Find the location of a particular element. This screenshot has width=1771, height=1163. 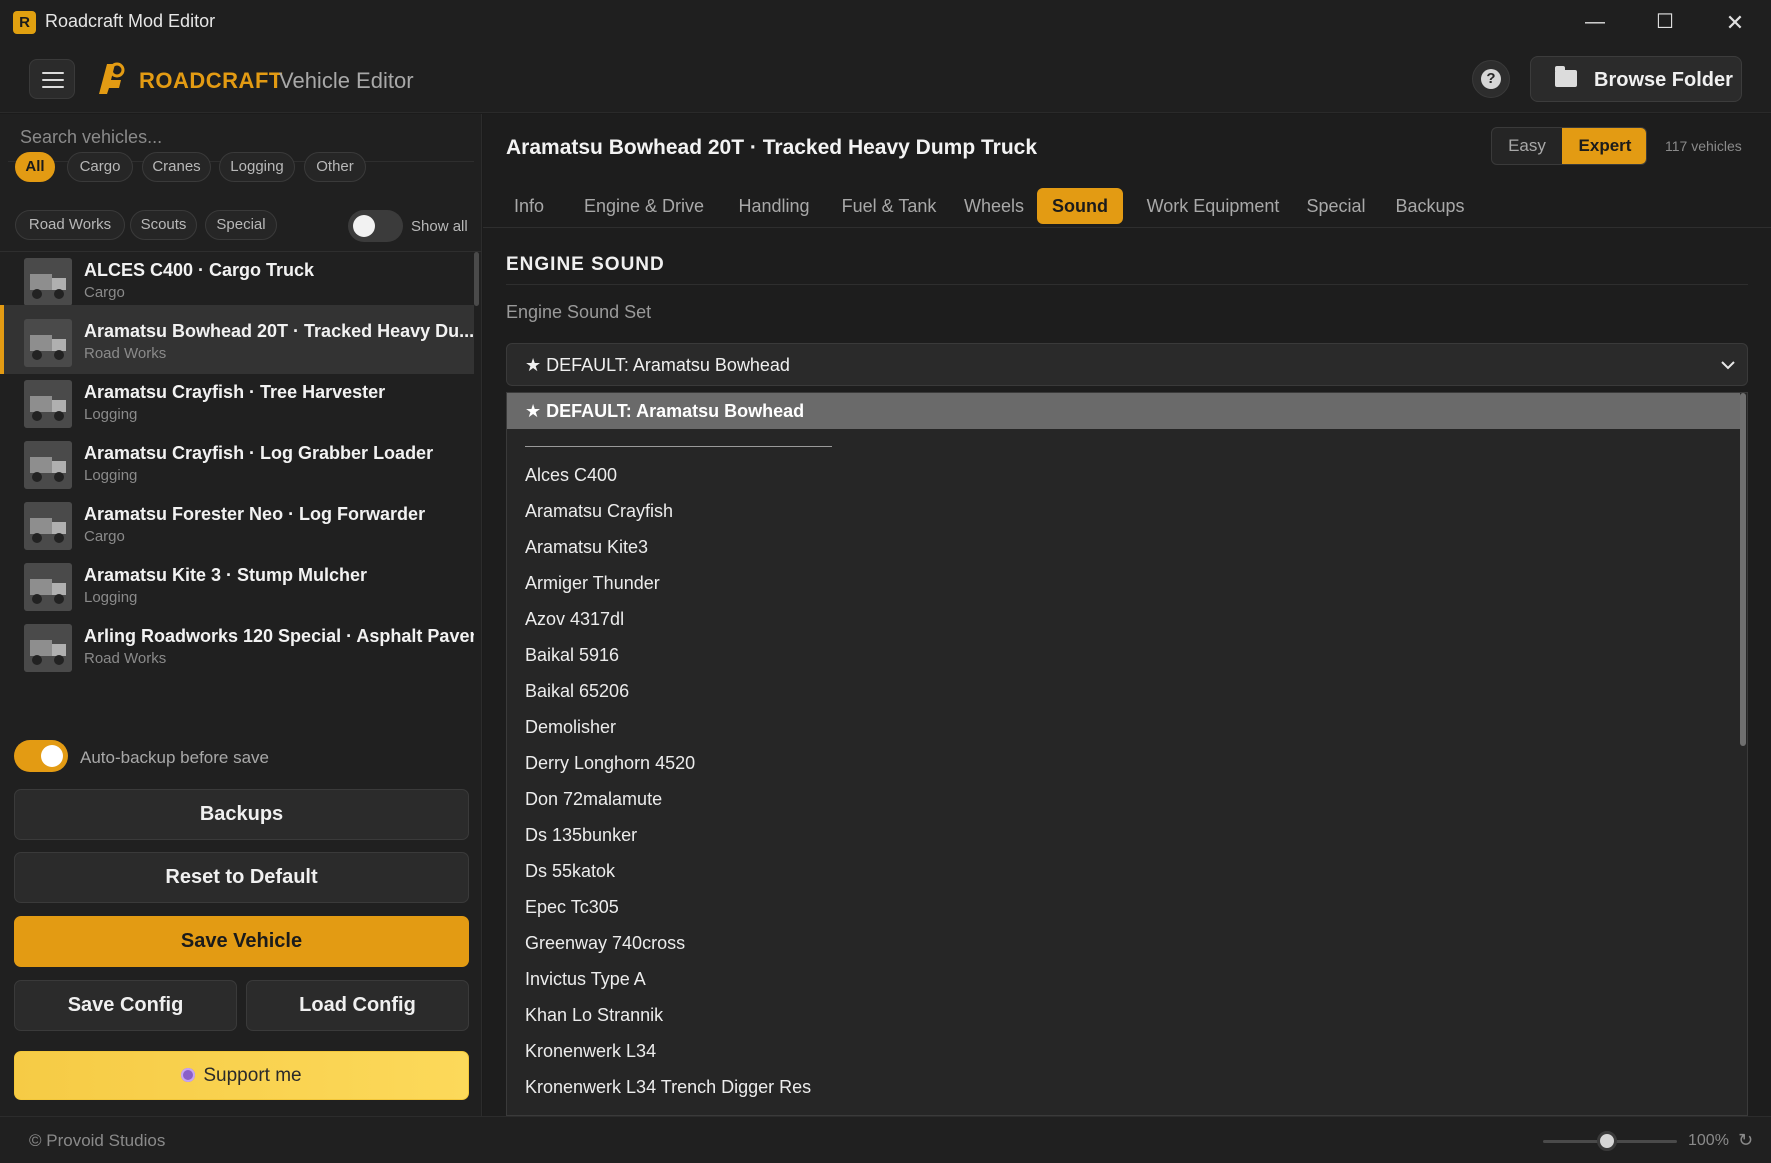

dropdown-option: Alces C400 is located at coordinates (571, 475).